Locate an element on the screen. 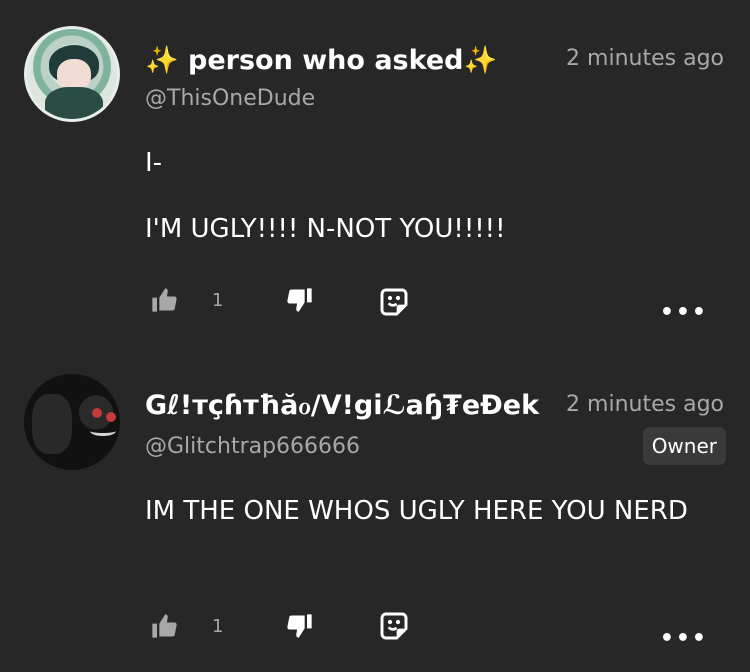 Image resolution: width=750 pixels, height=672 pixels. more-options-icon: ••• is located at coordinates (684, 638).